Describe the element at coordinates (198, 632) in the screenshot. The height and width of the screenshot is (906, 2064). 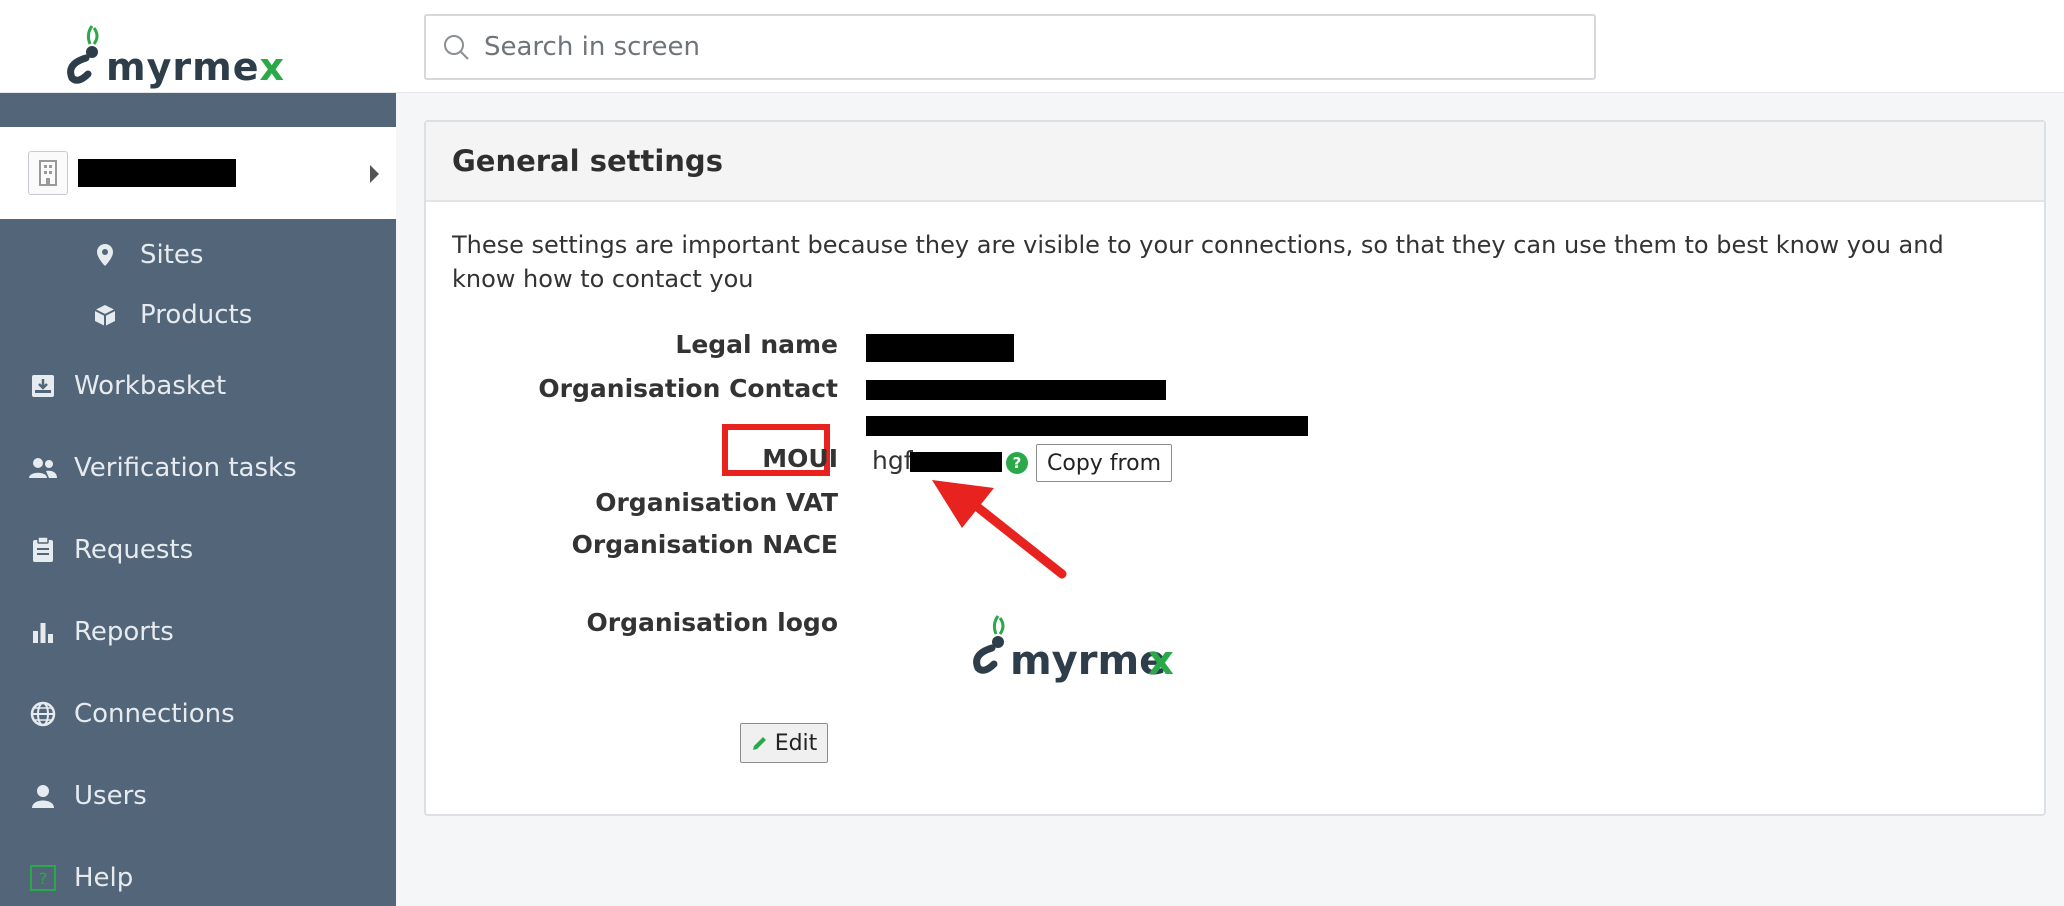
I see `sidebar-item-reports: Reports` at that location.